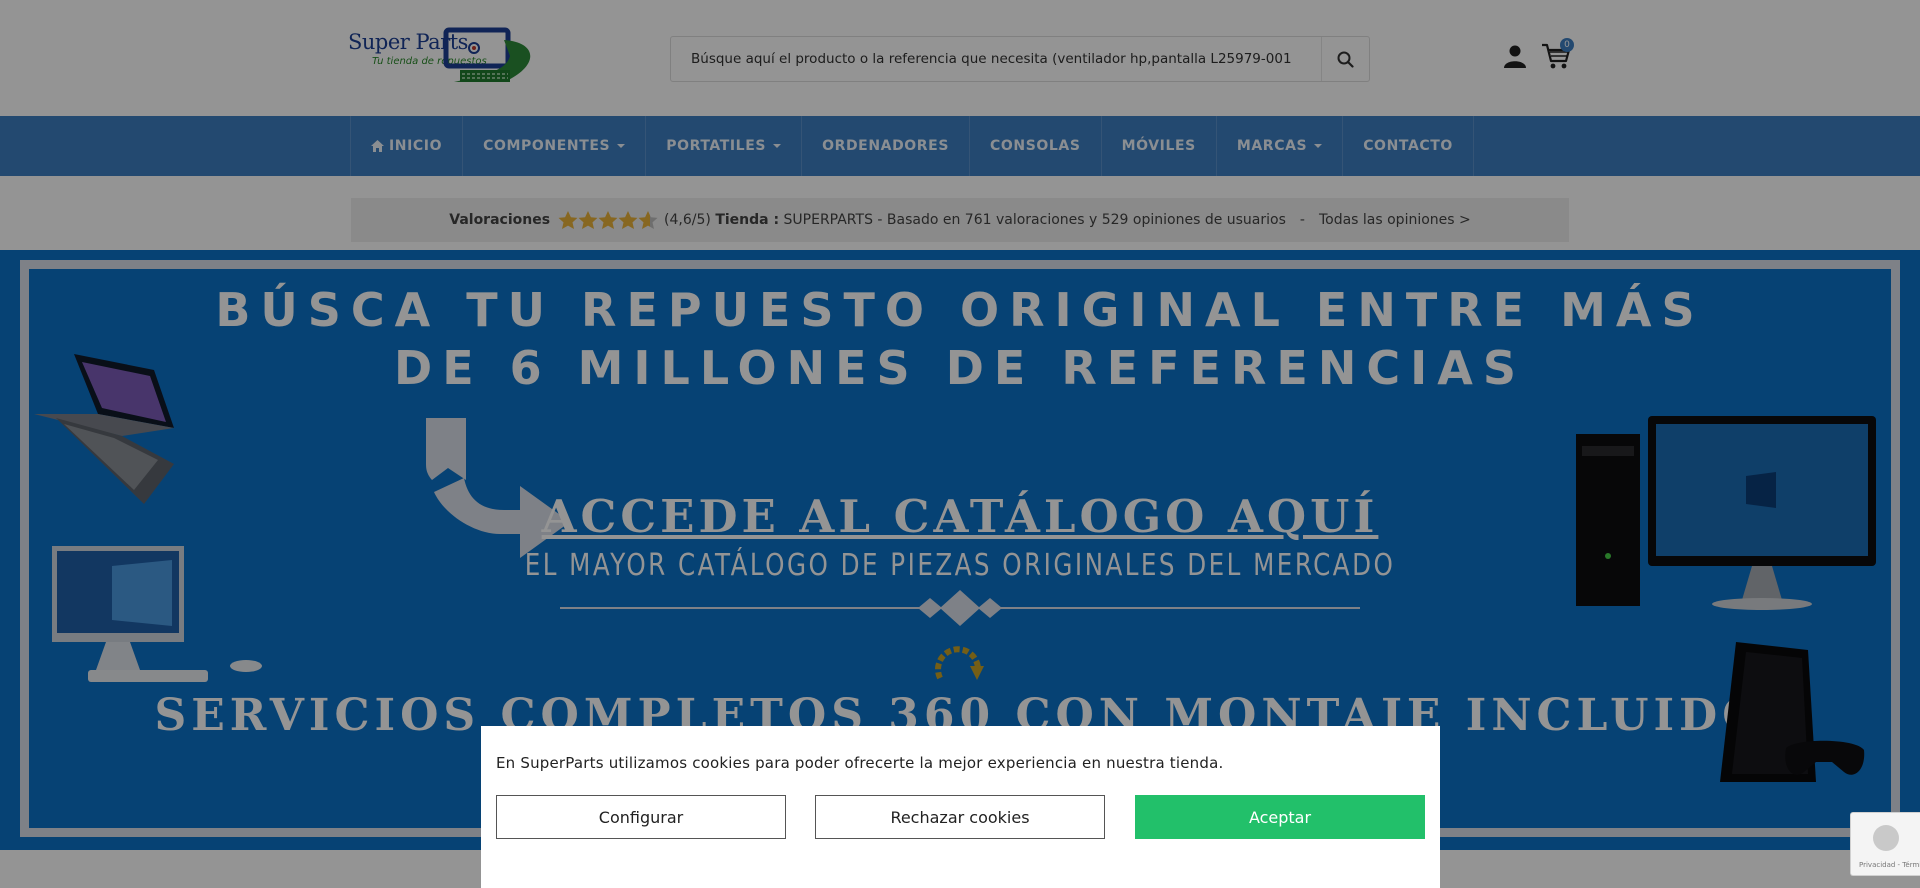 This screenshot has height=888, width=1920. What do you see at coordinates (960, 817) in the screenshot?
I see `reject-cookies-button: Rechazar cookies` at bounding box center [960, 817].